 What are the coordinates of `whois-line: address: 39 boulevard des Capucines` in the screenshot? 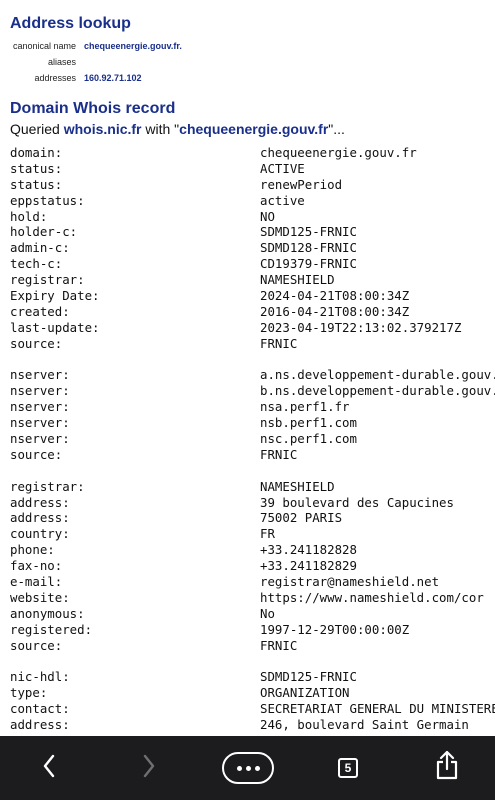 It's located at (252, 503).